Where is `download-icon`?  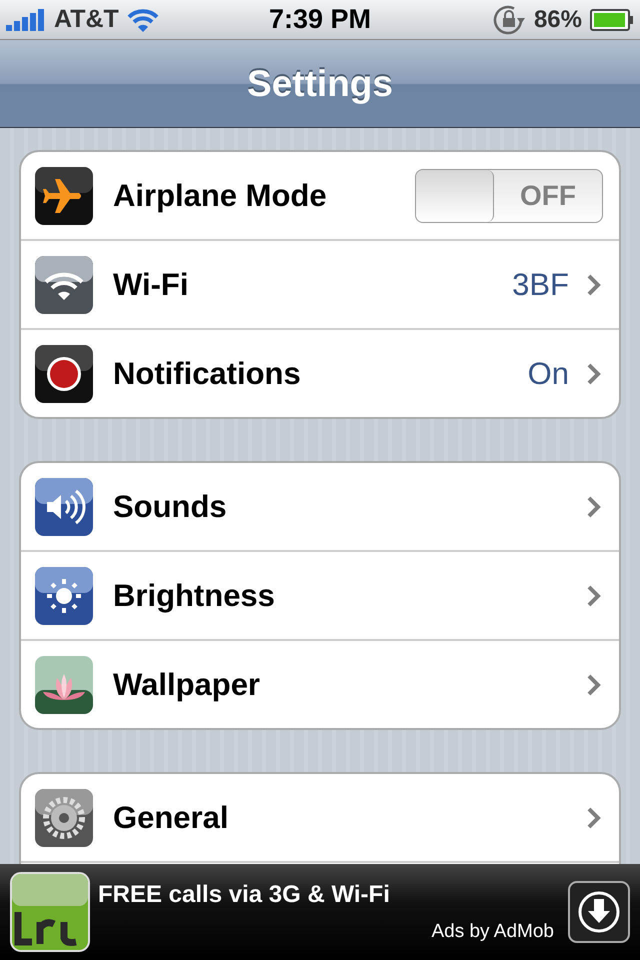
download-icon is located at coordinates (599, 912).